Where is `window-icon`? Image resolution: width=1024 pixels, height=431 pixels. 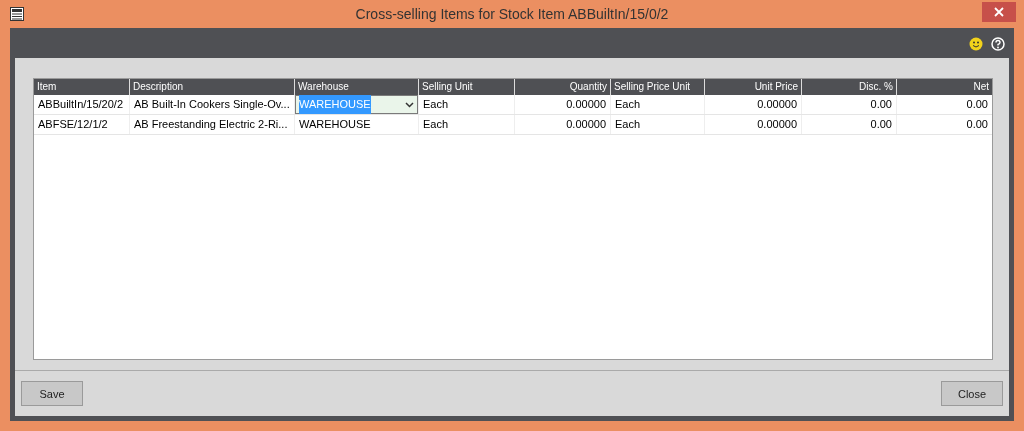
window-icon is located at coordinates (17, 14).